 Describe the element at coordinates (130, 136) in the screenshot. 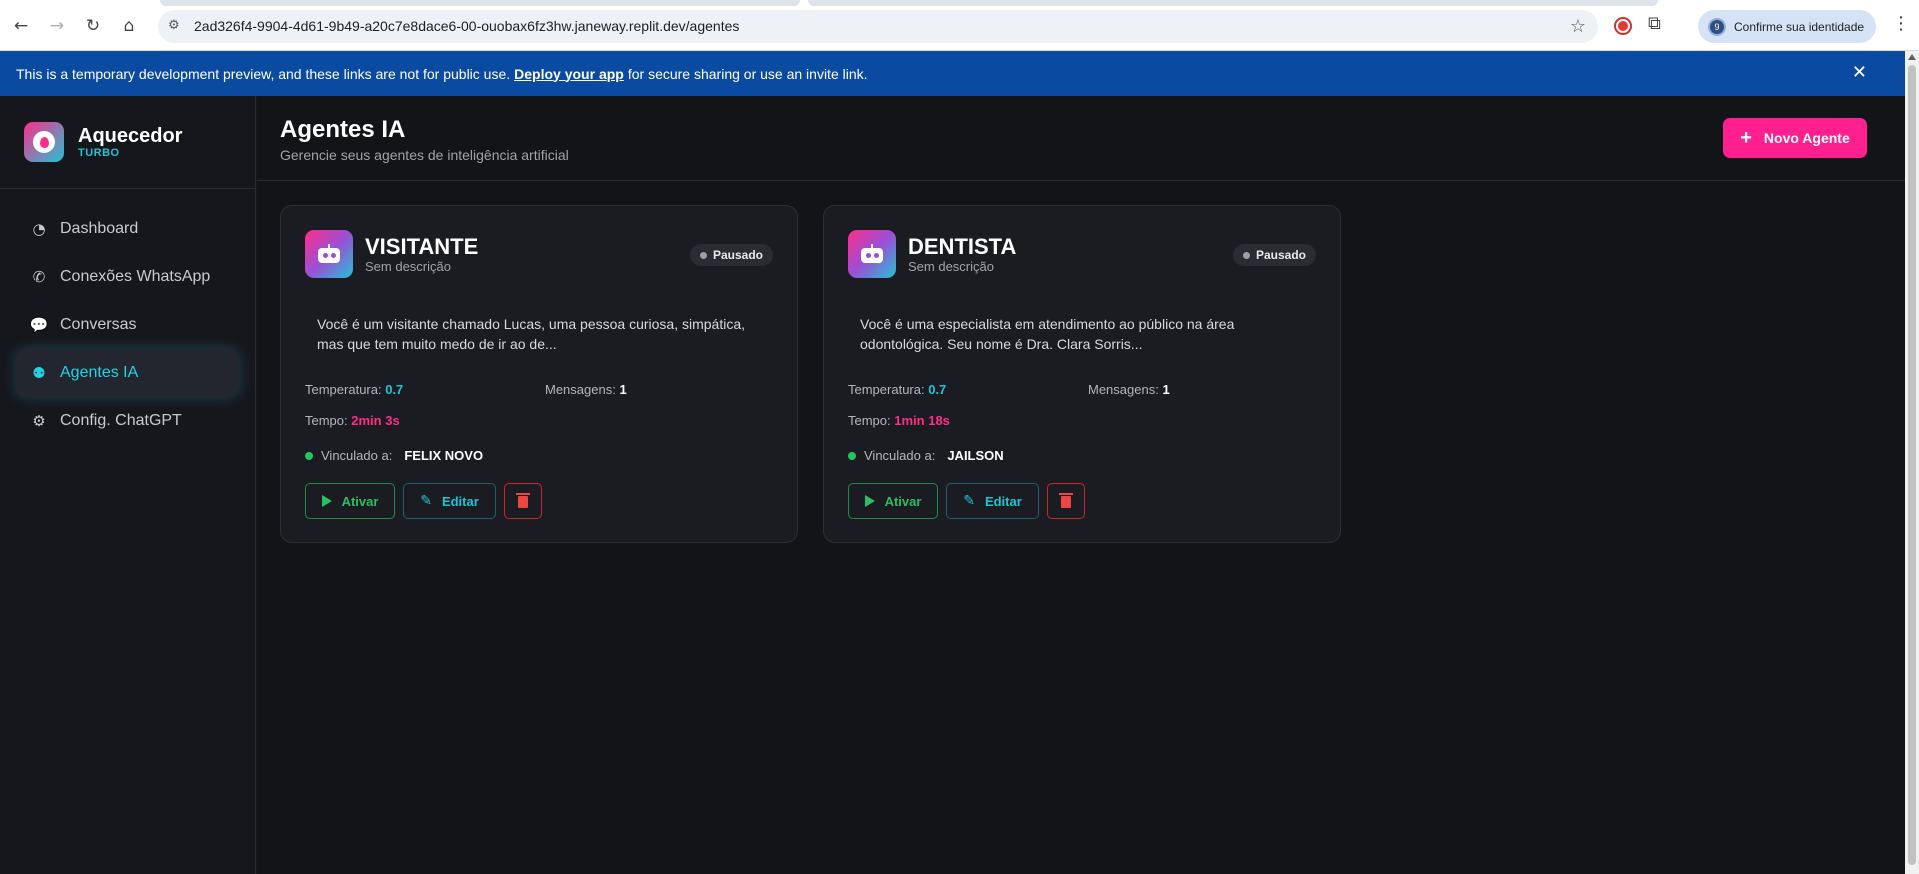

I see `brand-name: Aquecedor` at that location.